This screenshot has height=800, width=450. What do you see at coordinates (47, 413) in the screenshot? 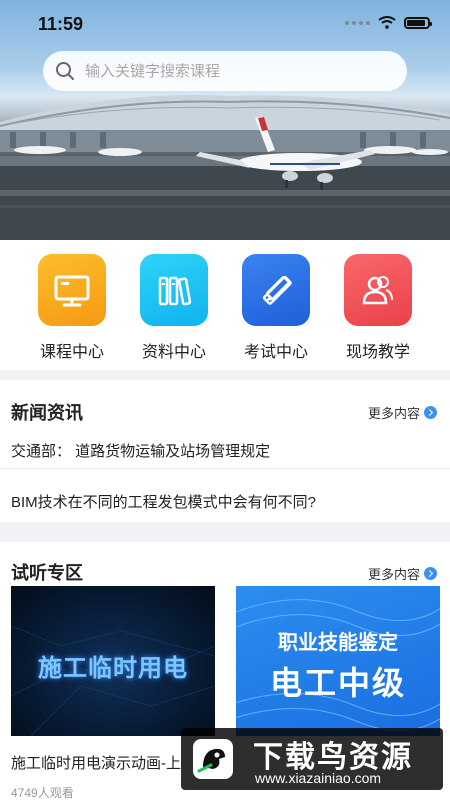
I see `news-section-title: 新闻资讯` at bounding box center [47, 413].